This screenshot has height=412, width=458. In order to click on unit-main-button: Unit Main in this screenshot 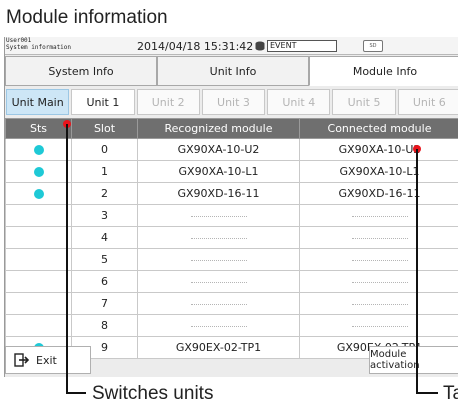, I will do `click(38, 102)`.